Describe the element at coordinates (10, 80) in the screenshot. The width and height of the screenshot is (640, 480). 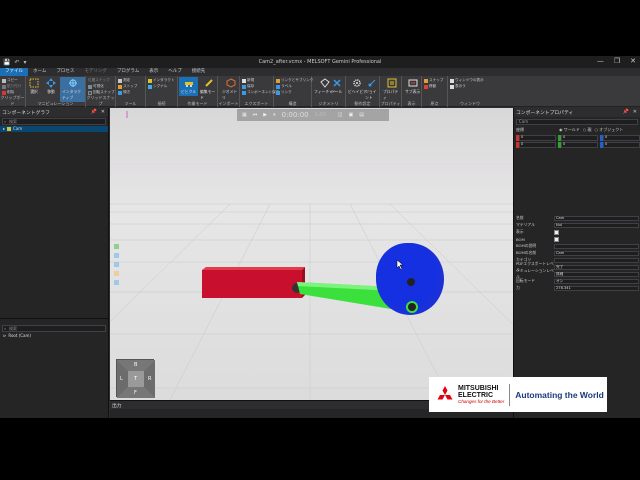
I see `copy-button: コピー` at that location.